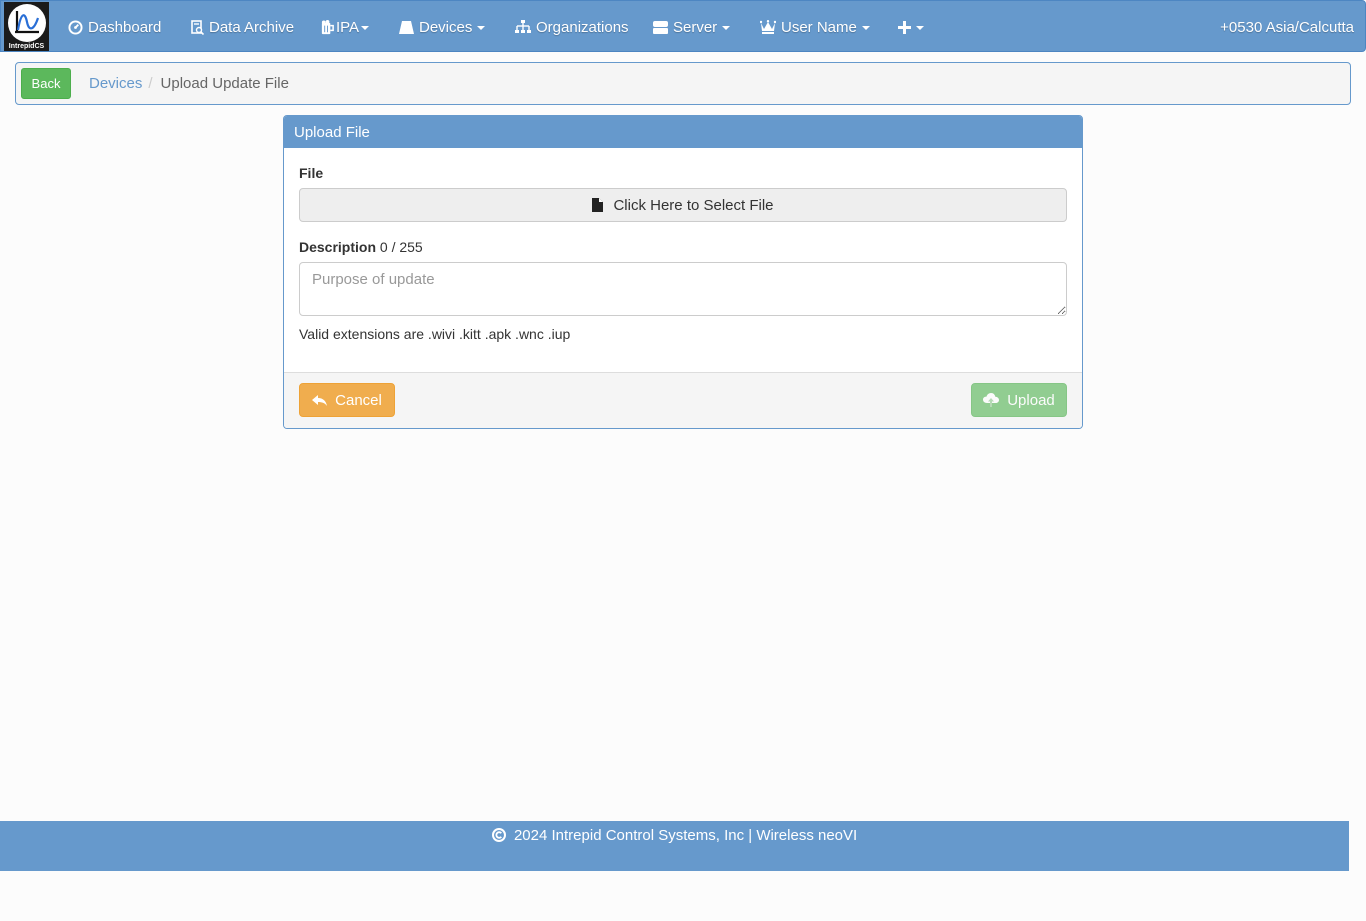  I want to click on nav-ipa-label: IPA, so click(348, 27).